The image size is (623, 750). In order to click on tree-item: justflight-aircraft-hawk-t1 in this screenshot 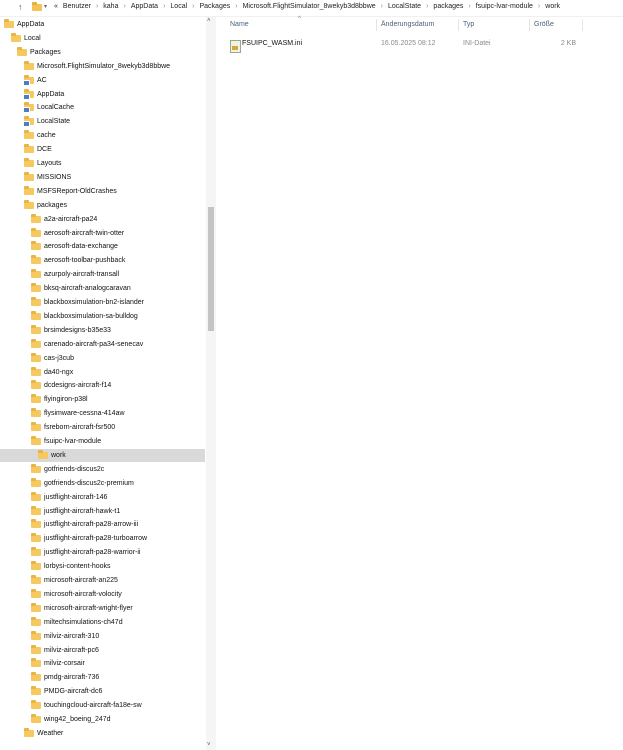, I will do `click(102, 511)`.